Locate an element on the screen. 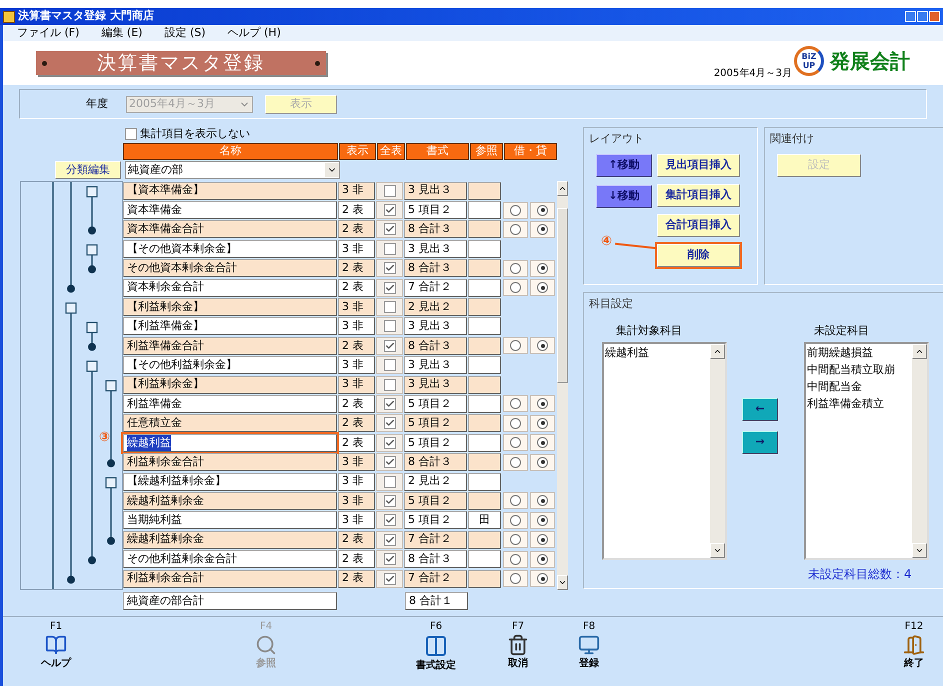 This screenshot has width=943, height=686. name-field: 任意積立金 is located at coordinates (230, 423).